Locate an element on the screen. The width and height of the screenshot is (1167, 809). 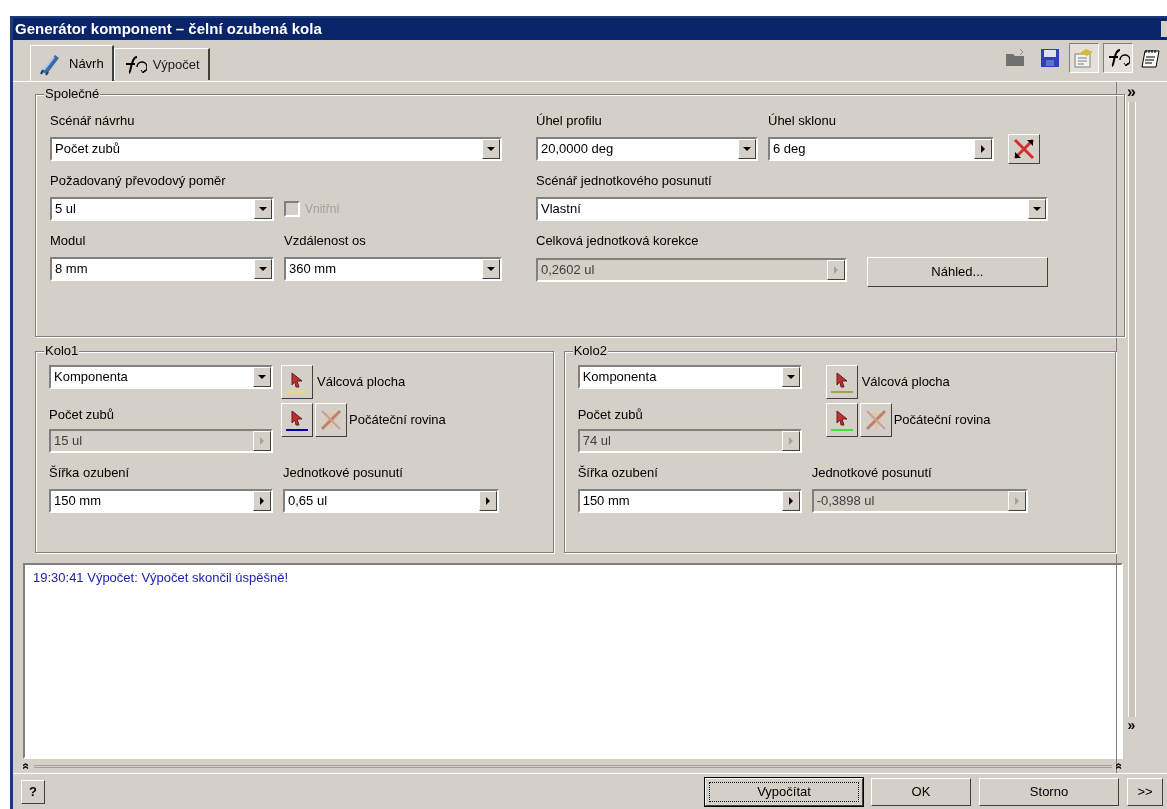
combo-box: 20,0000 deg is located at coordinates (647, 149).